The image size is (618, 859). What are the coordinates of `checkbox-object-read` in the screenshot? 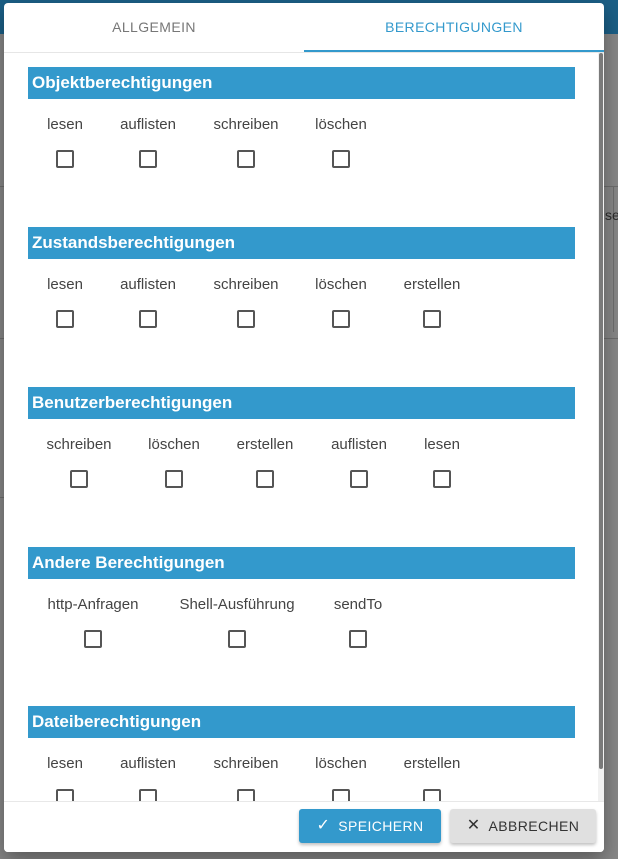 It's located at (65, 159).